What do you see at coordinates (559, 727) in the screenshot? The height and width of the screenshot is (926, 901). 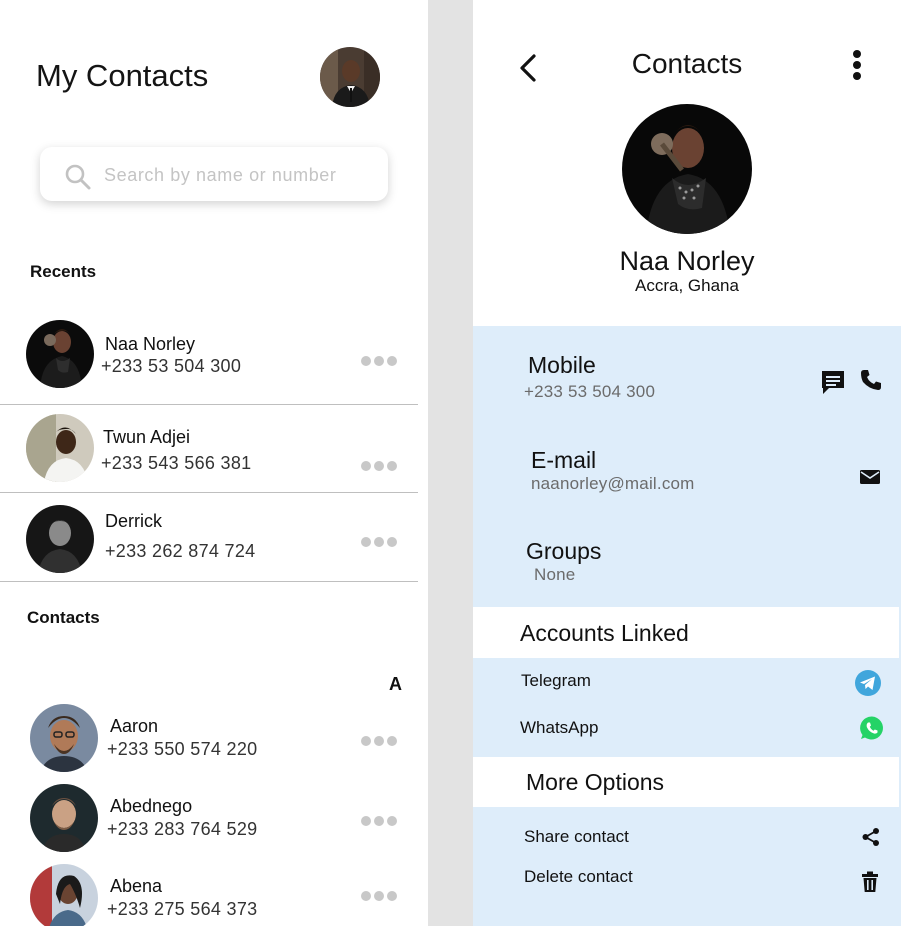 I see `whatsapp-label: WhatsApp` at bounding box center [559, 727].